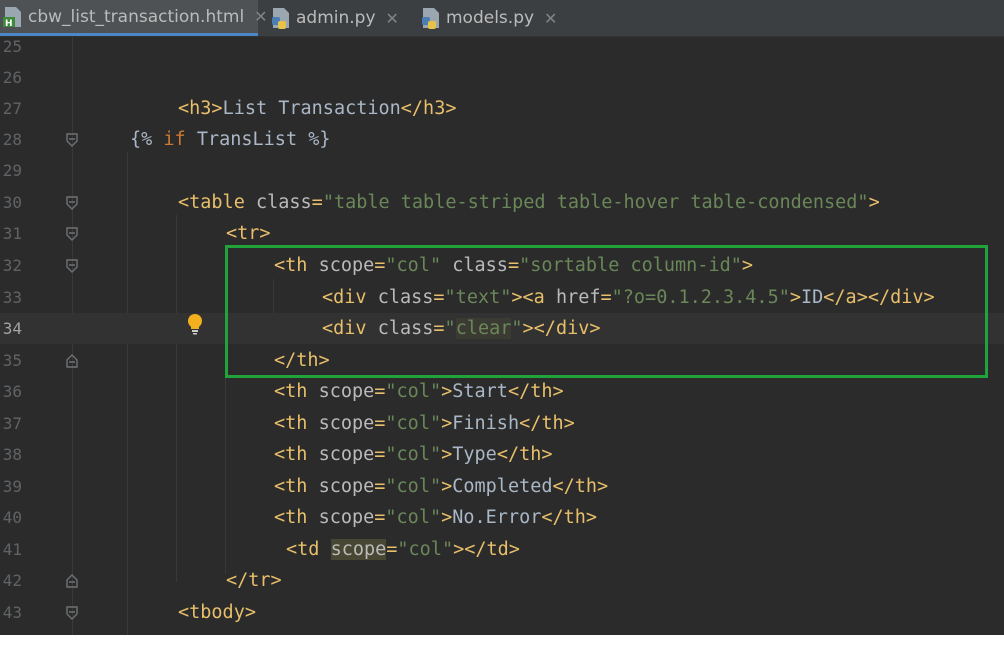 This screenshot has height=654, width=1004. Describe the element at coordinates (12, 360) in the screenshot. I see `line-number: 35` at that location.